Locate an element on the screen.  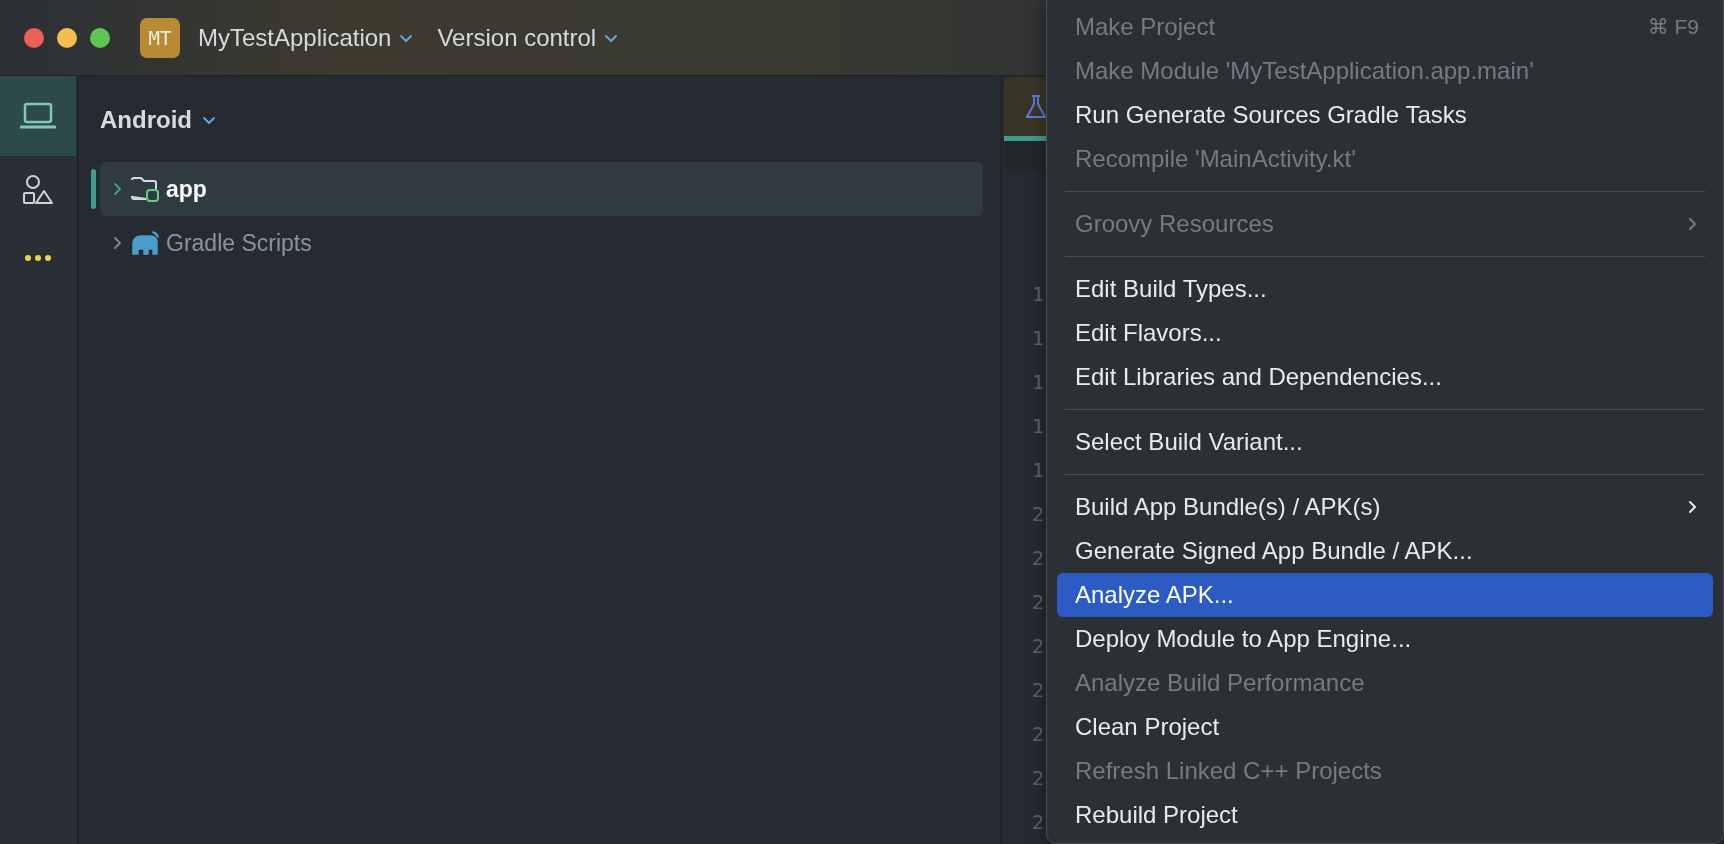
menu-item: Run Generate Sources Gradle Tasks is located at coordinates (1385, 115).